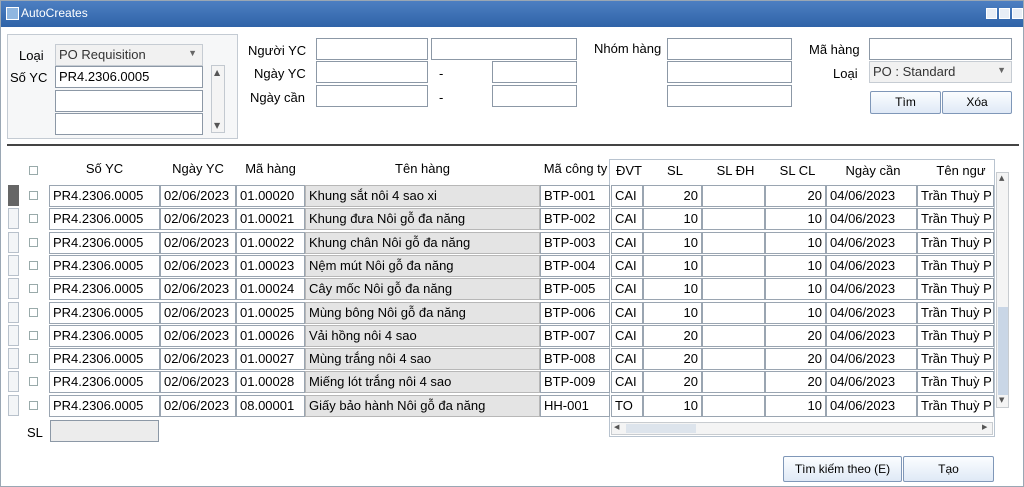 The image size is (1024, 487). What do you see at coordinates (129, 77) in the screenshot?
I see `so-yc-field-1: PR4.2306.0005` at bounding box center [129, 77].